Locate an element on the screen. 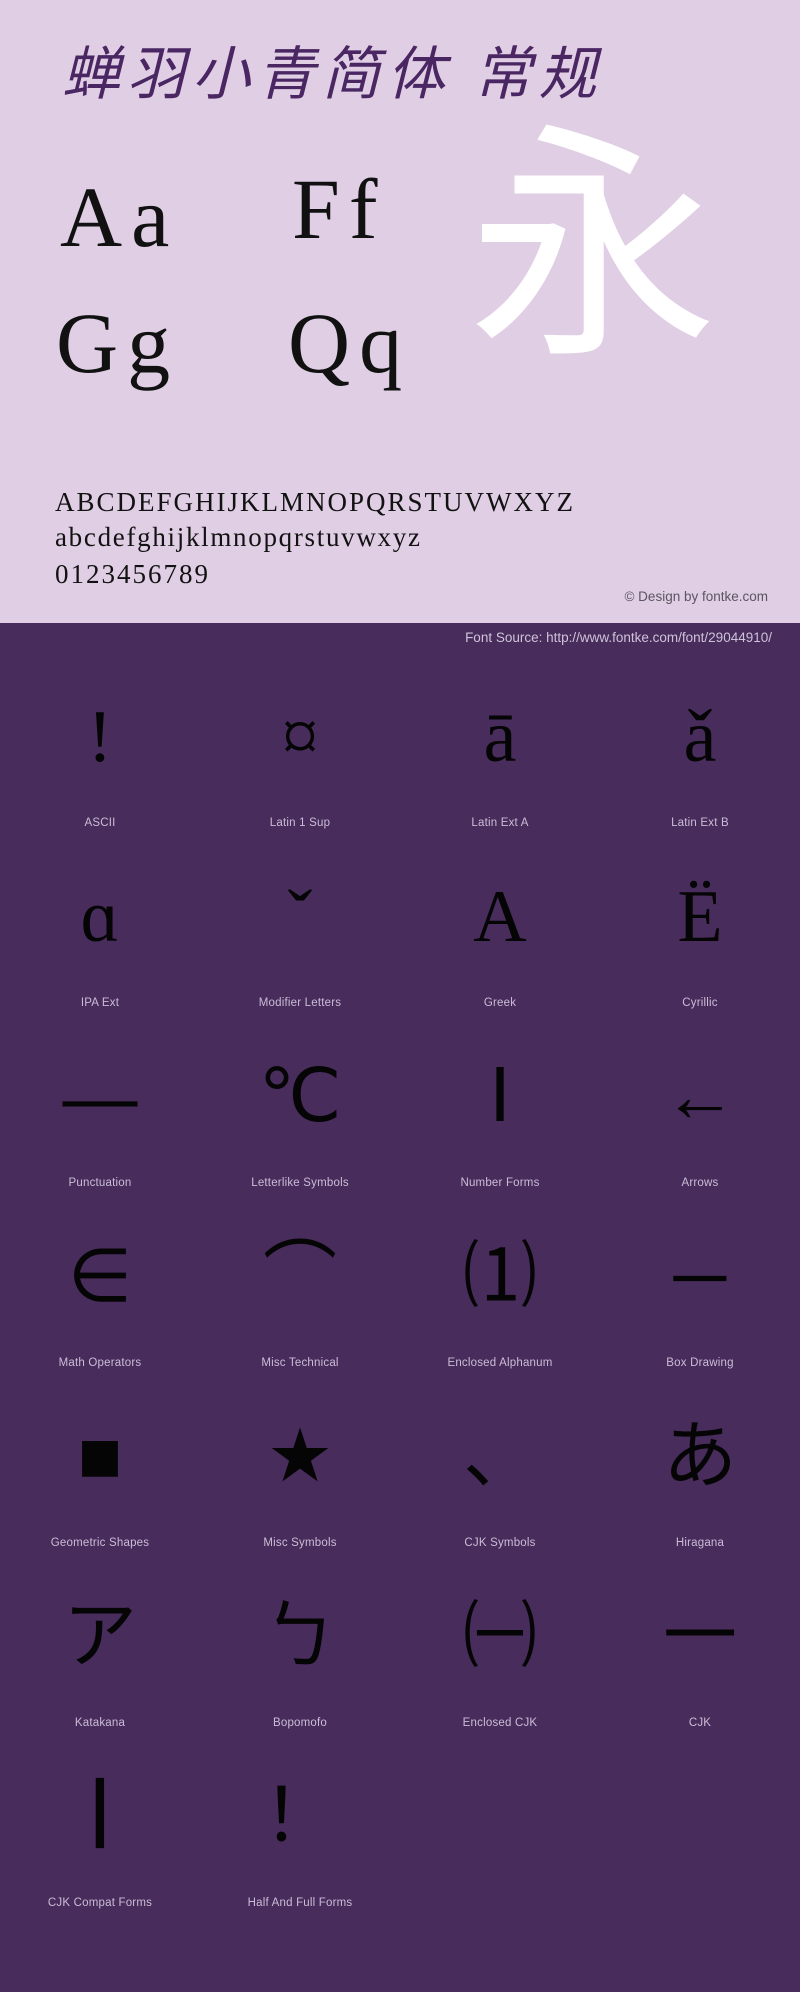 This screenshot has height=1992, width=800. unicode-block-glyph: — is located at coordinates (100, 1097).